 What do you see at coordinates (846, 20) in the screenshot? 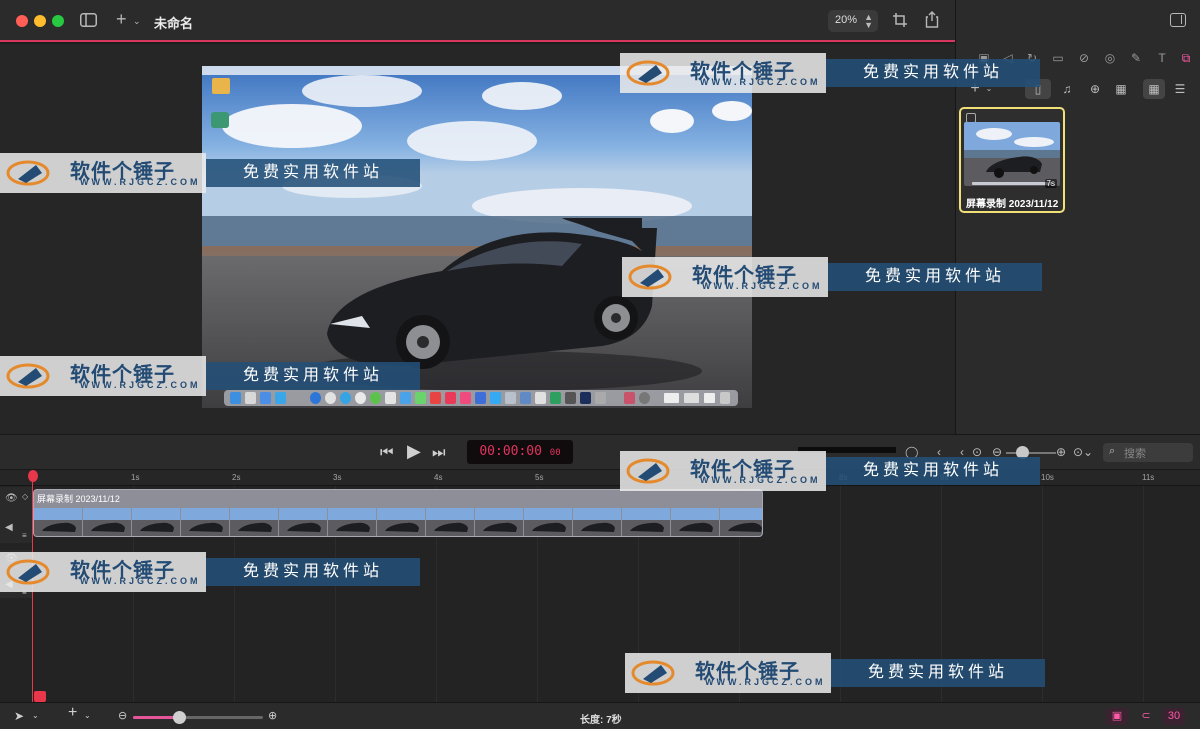
I see `zoom-level-value: 20%` at bounding box center [846, 20].